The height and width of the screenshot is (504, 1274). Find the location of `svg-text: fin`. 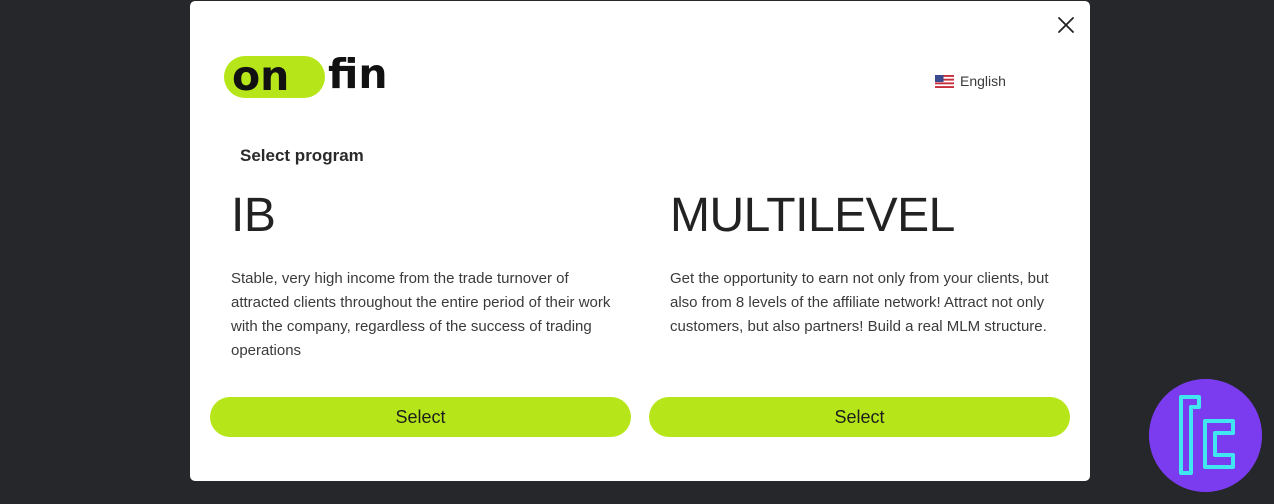

svg-text: fin is located at coordinates (358, 74).